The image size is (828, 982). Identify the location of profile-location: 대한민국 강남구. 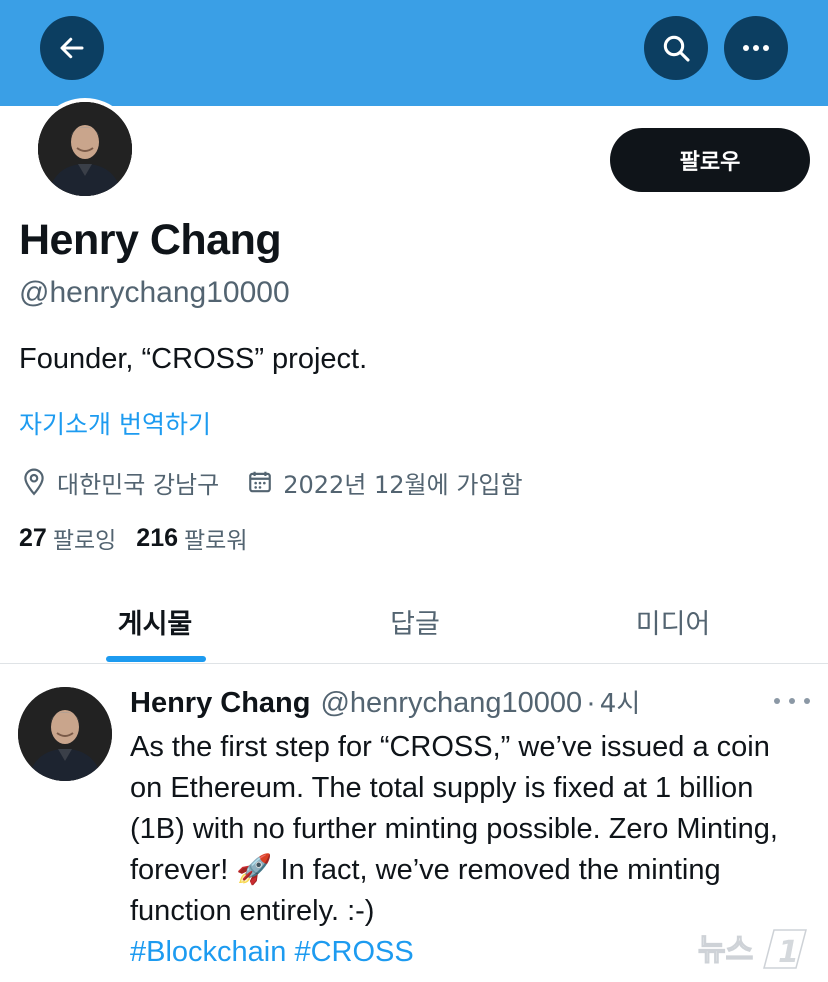
(138, 484).